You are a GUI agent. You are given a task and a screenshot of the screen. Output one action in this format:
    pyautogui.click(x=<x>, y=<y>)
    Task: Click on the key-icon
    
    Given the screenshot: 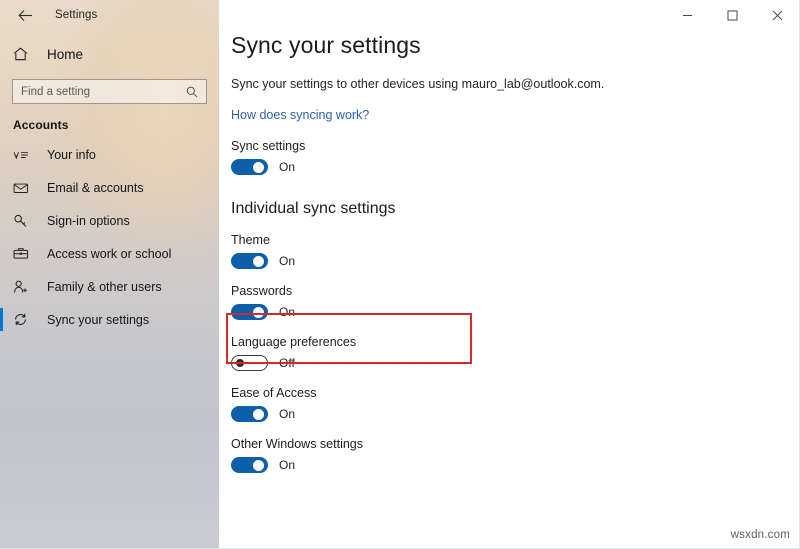 What is the action you would take?
    pyautogui.click(x=24, y=221)
    